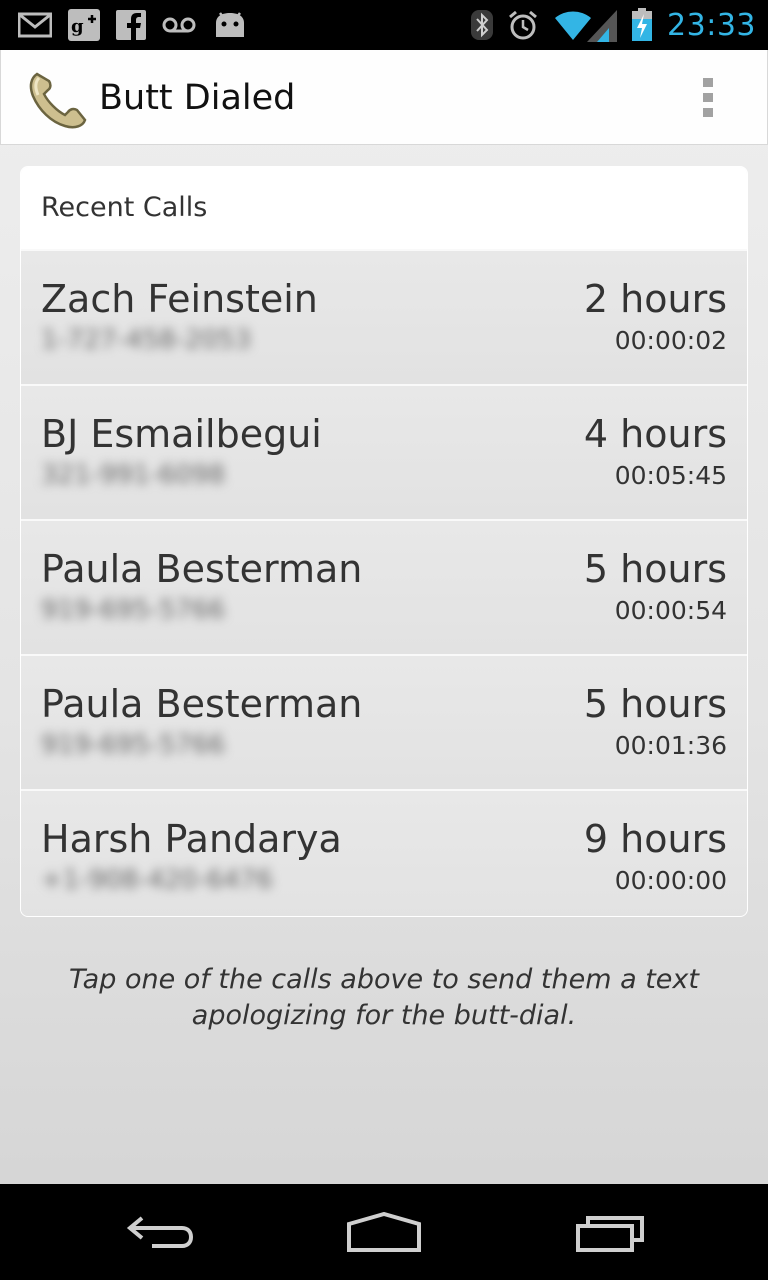 This screenshot has width=768, height=1280. I want to click on call-time-ago: 9 hours, so click(655, 839).